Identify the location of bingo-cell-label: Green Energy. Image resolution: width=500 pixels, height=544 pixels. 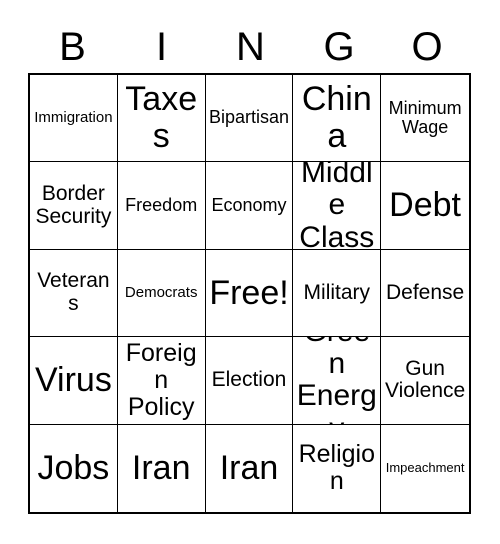
(336, 380).